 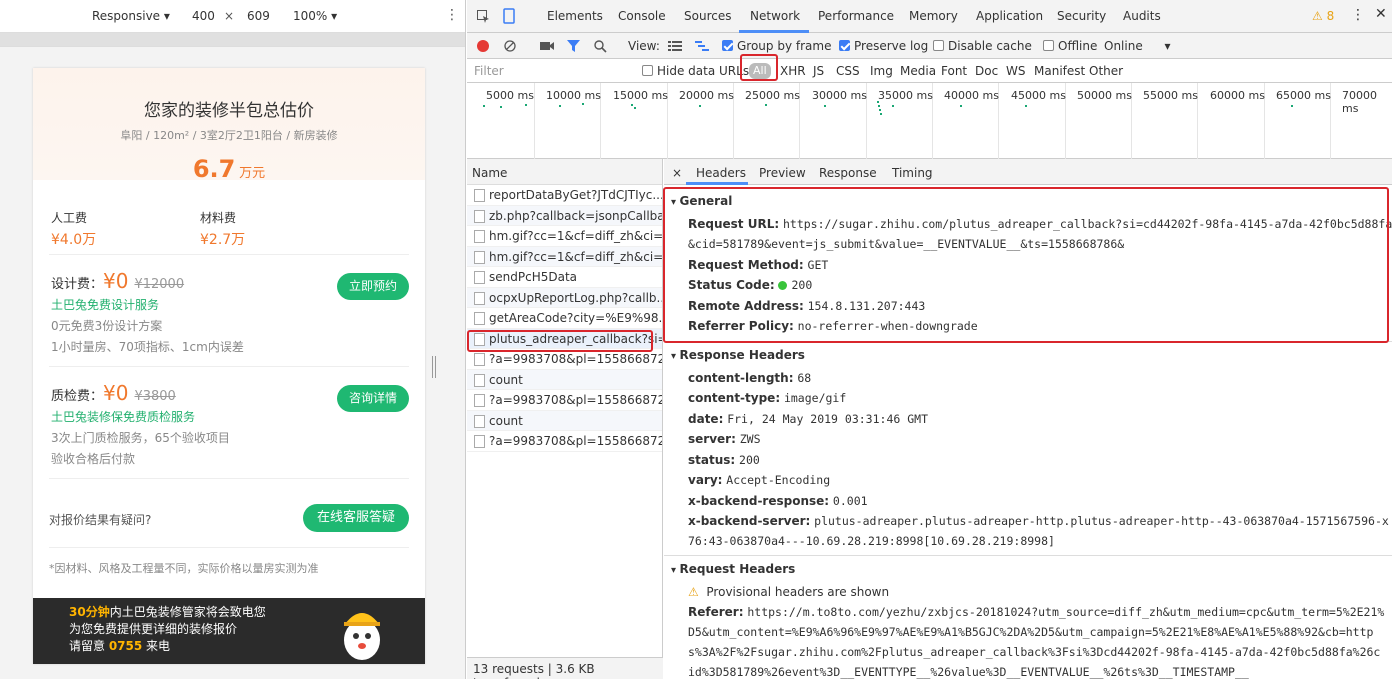 I want to click on filter-doc: Doc, so click(x=986, y=71).